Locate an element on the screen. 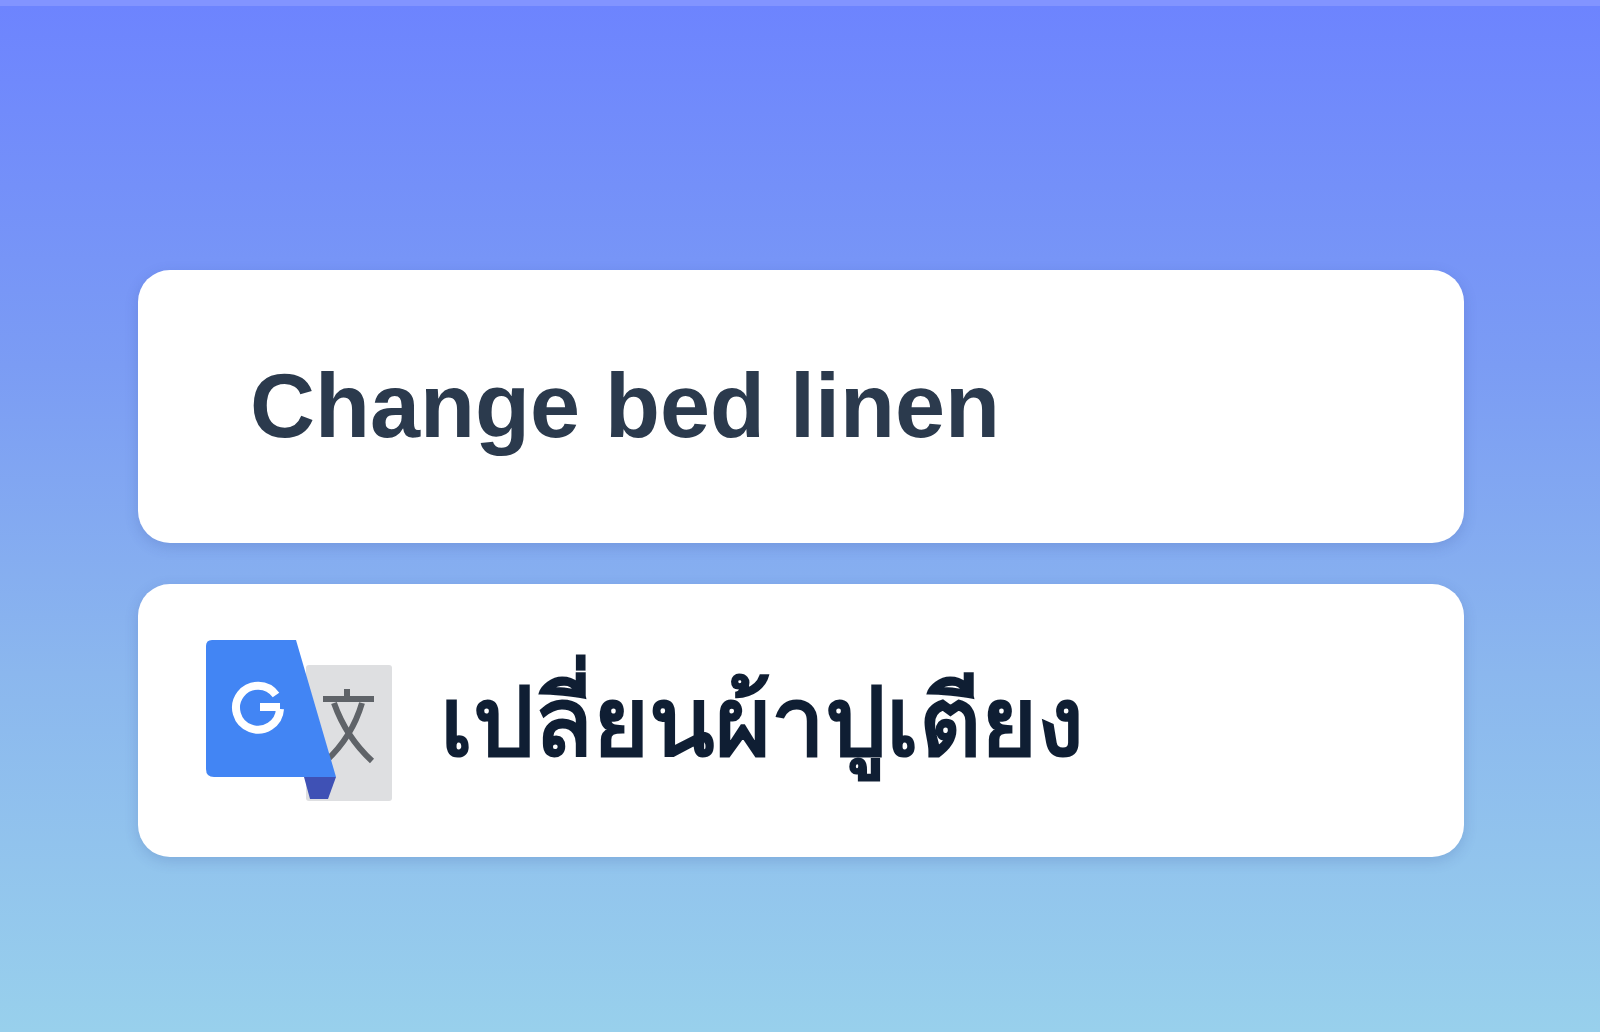  translate-icon is located at coordinates (299, 720).